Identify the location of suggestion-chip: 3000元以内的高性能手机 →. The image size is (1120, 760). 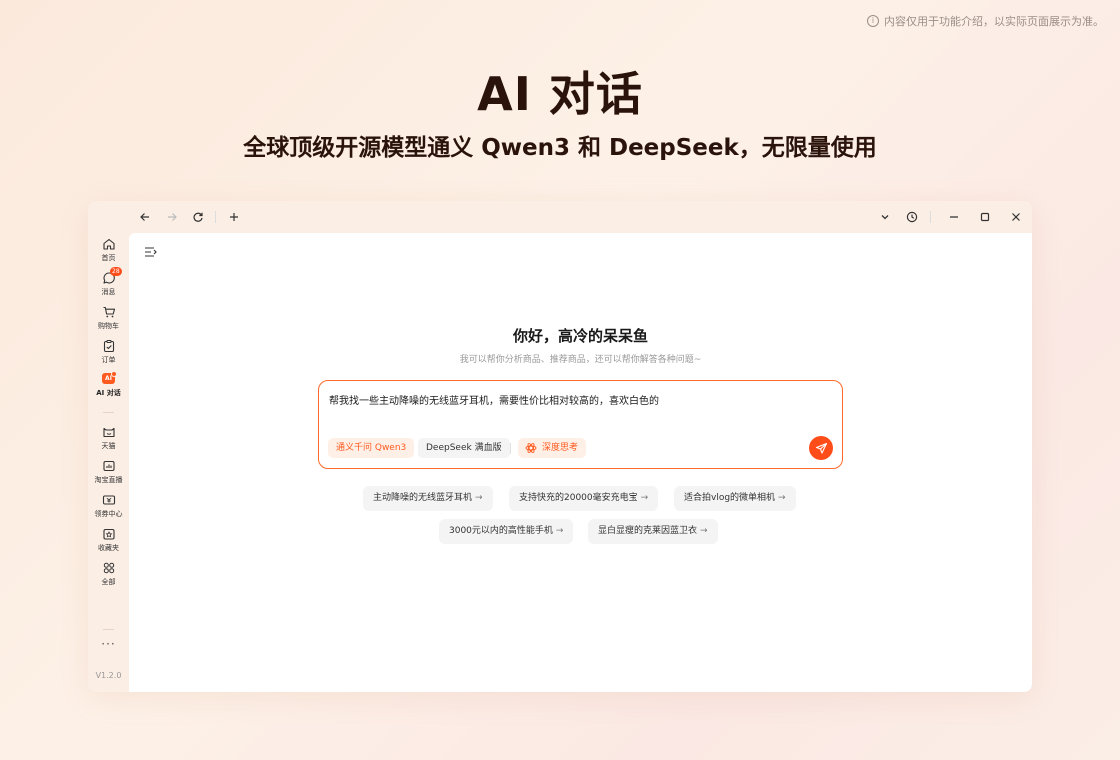
(506, 531).